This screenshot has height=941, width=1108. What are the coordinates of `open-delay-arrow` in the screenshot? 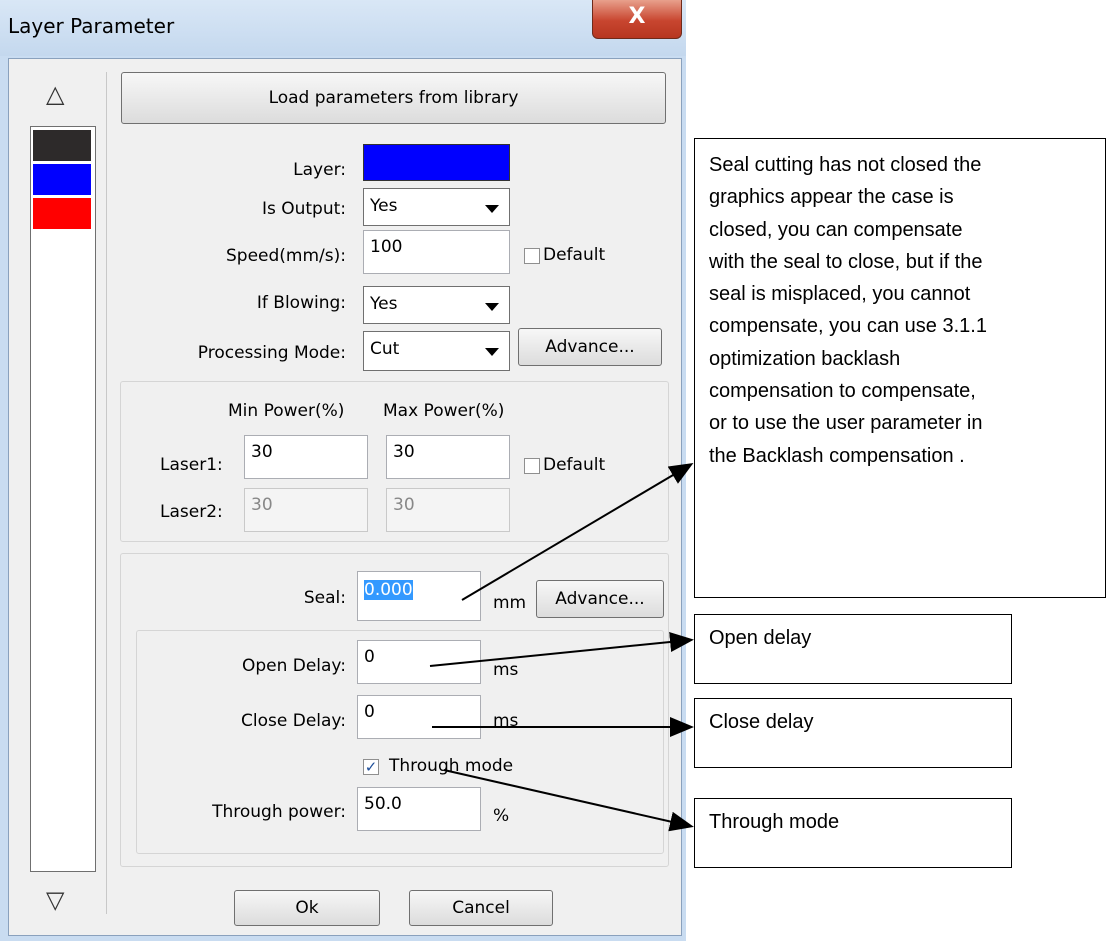 It's located at (561, 649).